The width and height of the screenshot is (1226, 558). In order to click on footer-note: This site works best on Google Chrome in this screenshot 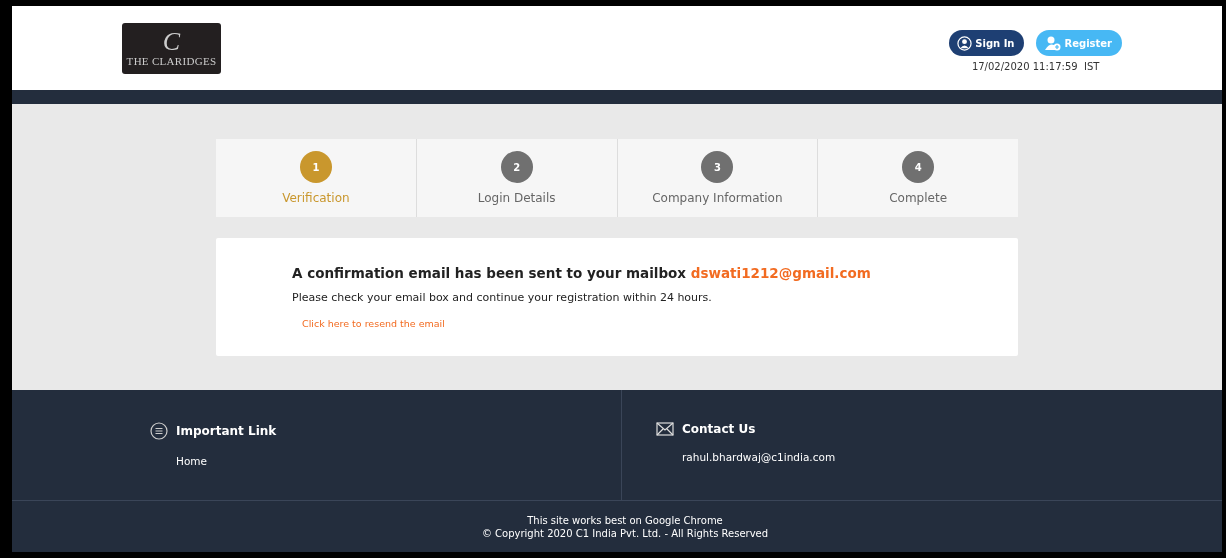, I will do `click(625, 520)`.